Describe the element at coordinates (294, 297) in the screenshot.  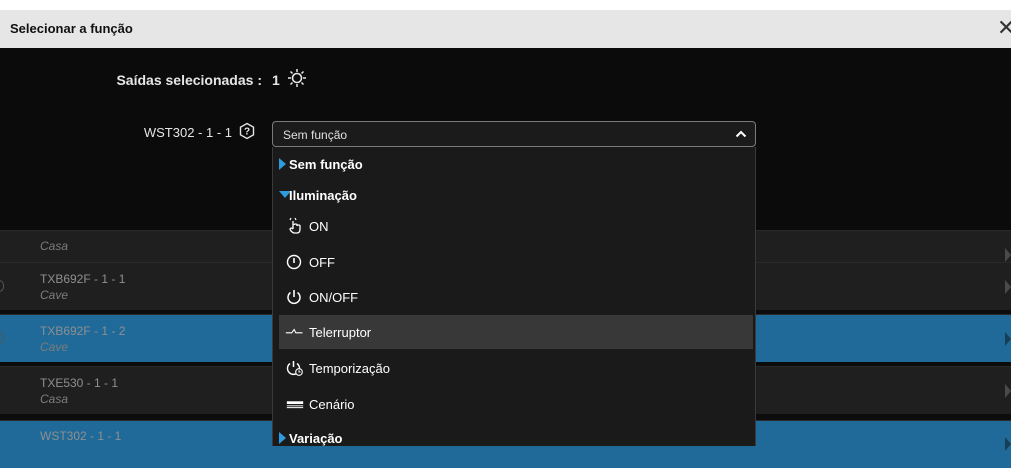
I see `power-icon` at that location.